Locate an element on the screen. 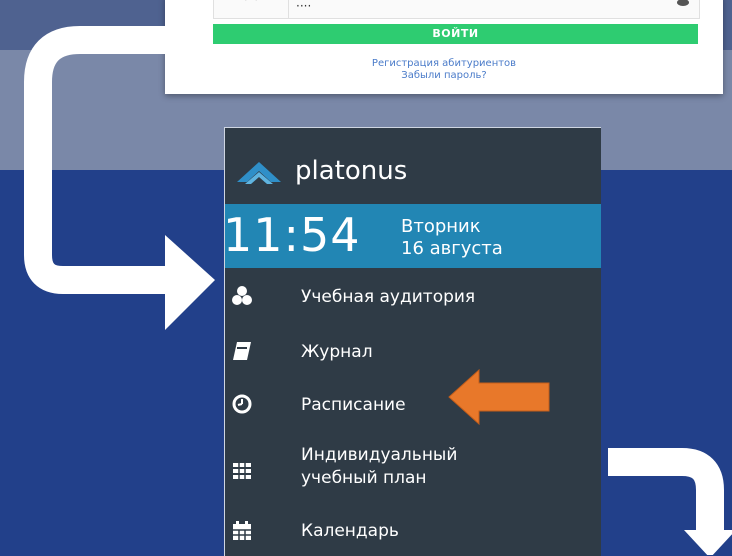  sidebar-item-individual-plan: Индивидуальный учебный план is located at coordinates (413, 469).